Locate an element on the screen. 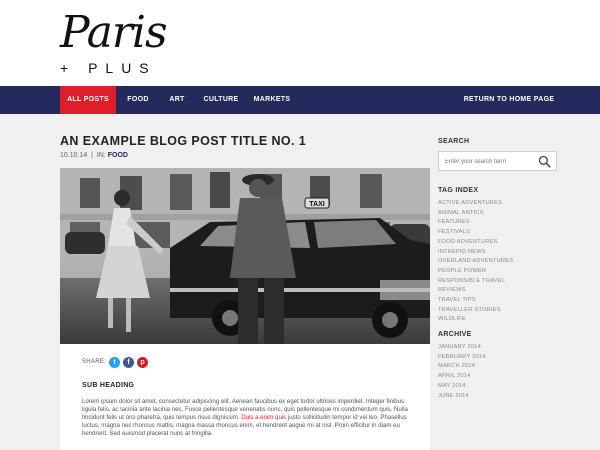  nav-item-markets: MARKETS is located at coordinates (272, 100).